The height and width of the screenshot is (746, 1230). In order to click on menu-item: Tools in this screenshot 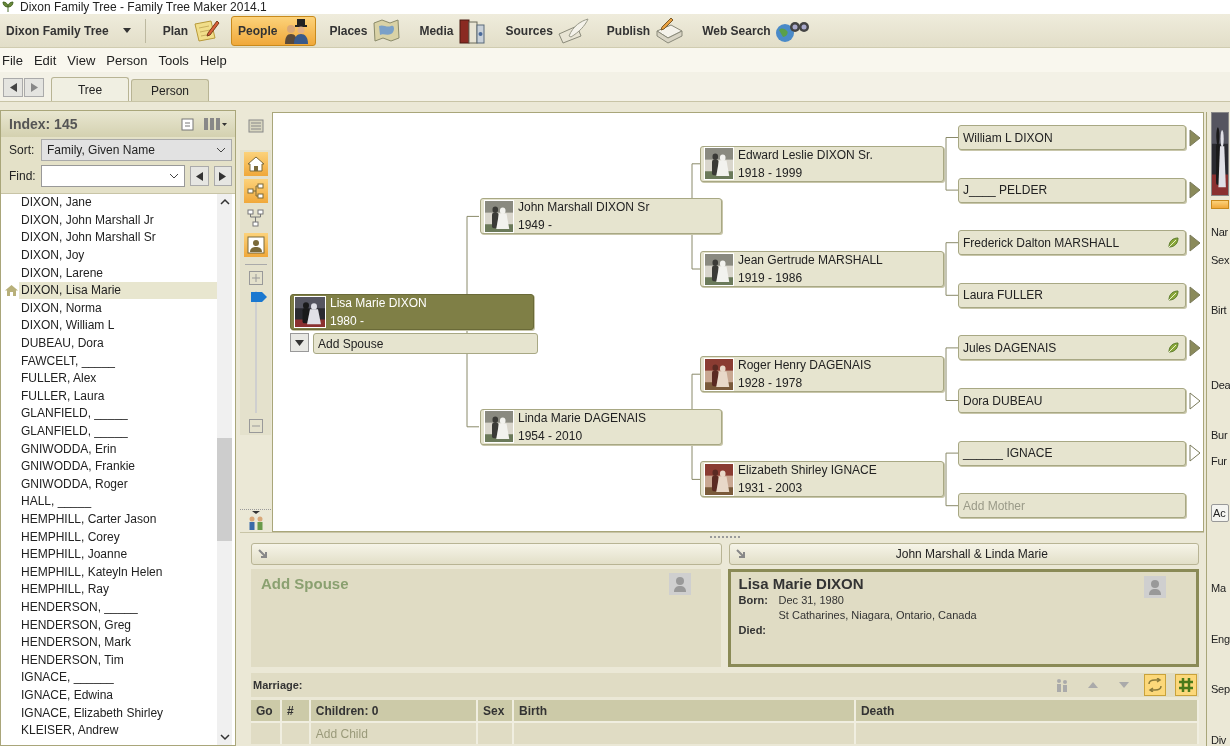, I will do `click(175, 60)`.